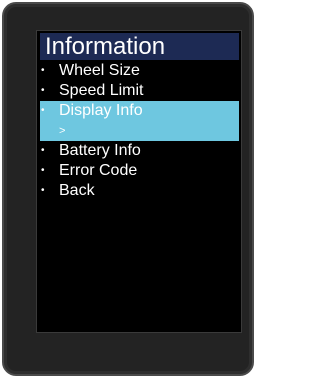  What do you see at coordinates (139, 121) in the screenshot?
I see `menu-item-display-info: • Display Info >` at bounding box center [139, 121].